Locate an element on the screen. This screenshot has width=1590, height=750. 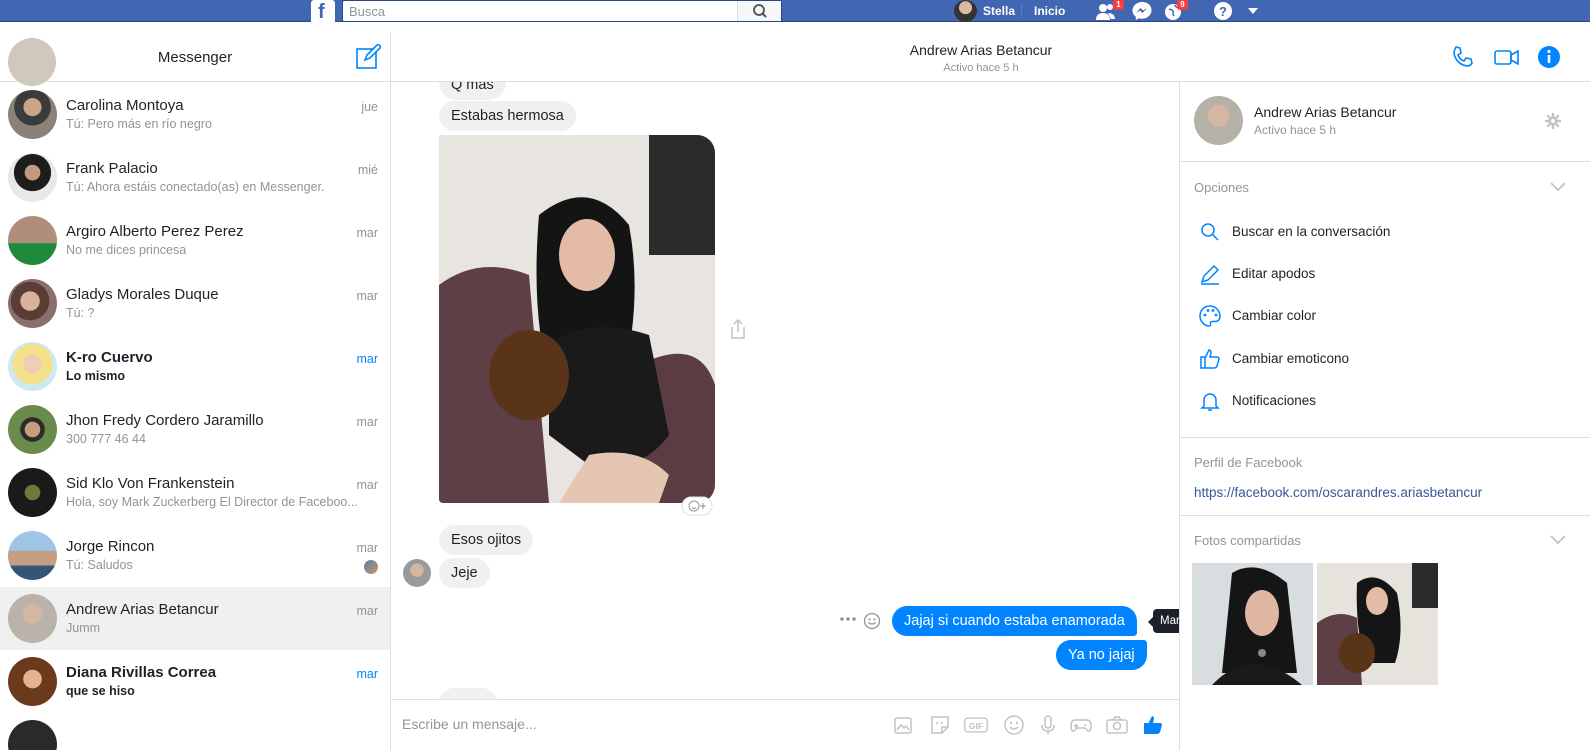
sent-message-bubble: Ya no jajaj is located at coordinates (1101, 655).